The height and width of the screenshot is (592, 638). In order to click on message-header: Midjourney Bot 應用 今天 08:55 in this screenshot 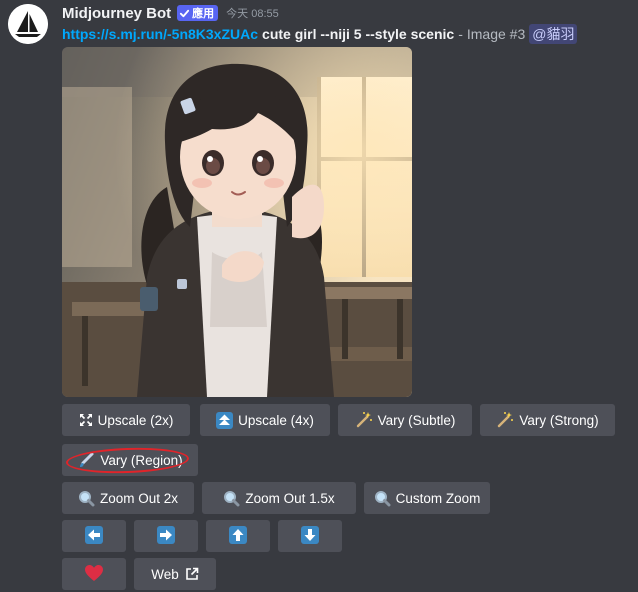, I will do `click(170, 13)`.